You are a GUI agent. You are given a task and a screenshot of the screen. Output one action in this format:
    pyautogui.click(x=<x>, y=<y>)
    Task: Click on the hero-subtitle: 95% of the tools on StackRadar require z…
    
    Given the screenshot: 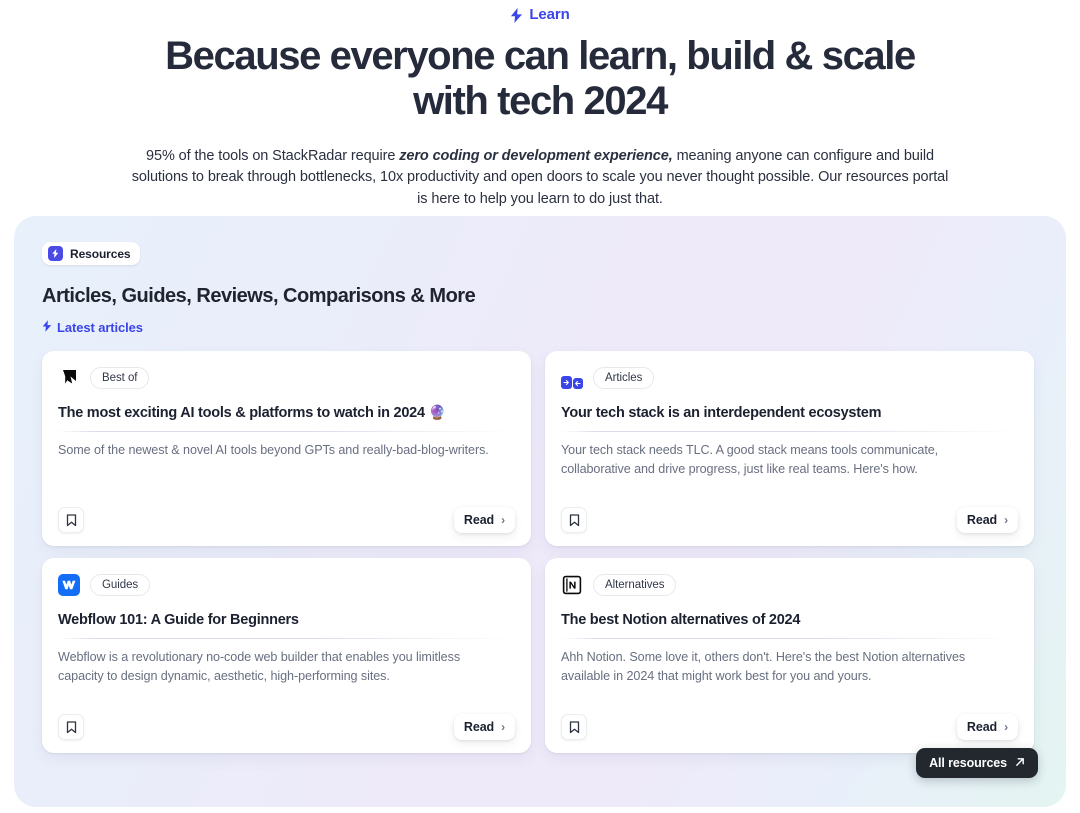 What is the action you would take?
    pyautogui.click(x=540, y=178)
    